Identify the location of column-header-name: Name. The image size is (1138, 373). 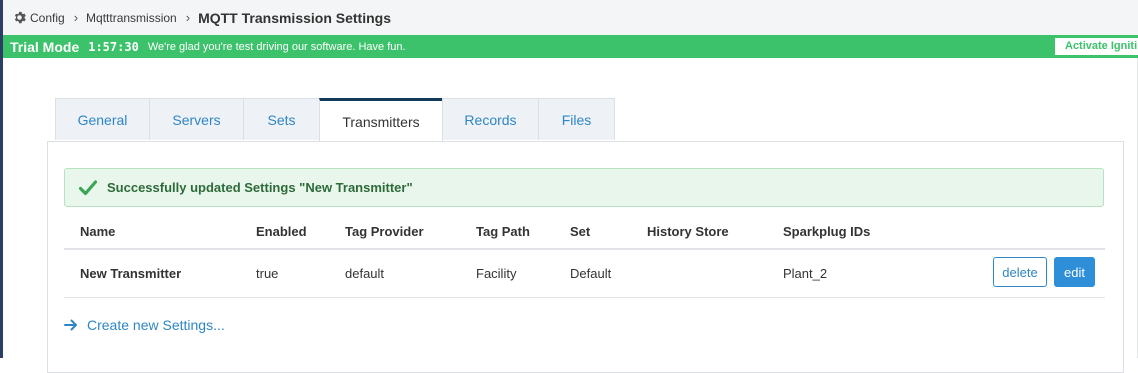
(98, 231).